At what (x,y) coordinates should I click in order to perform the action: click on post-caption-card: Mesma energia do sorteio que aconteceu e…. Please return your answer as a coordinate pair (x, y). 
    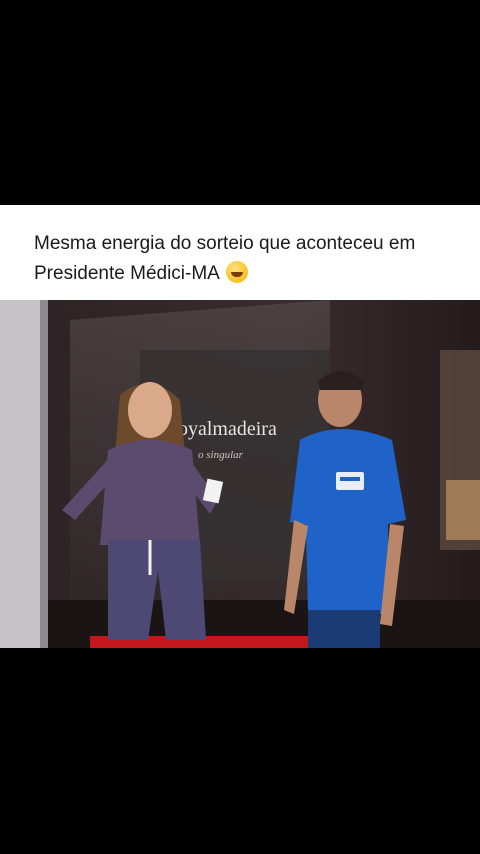
    Looking at the image, I should click on (240, 252).